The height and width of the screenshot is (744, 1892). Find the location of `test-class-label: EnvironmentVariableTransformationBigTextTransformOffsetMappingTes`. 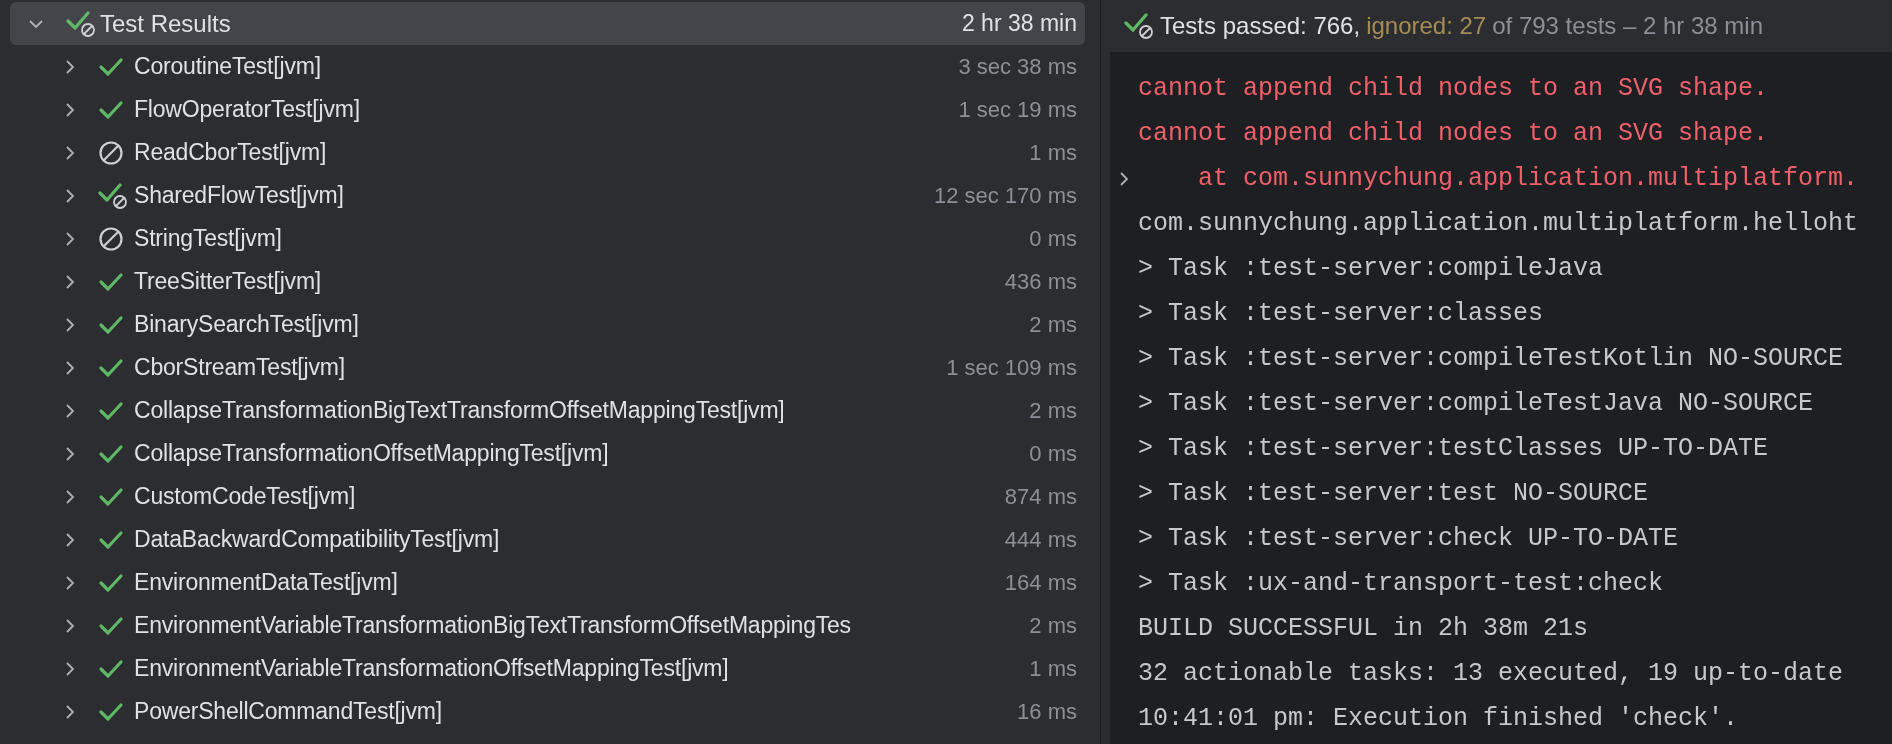

test-class-label: EnvironmentVariableTransformationBigTextTransformOffsetMappingTes is located at coordinates (580, 625).